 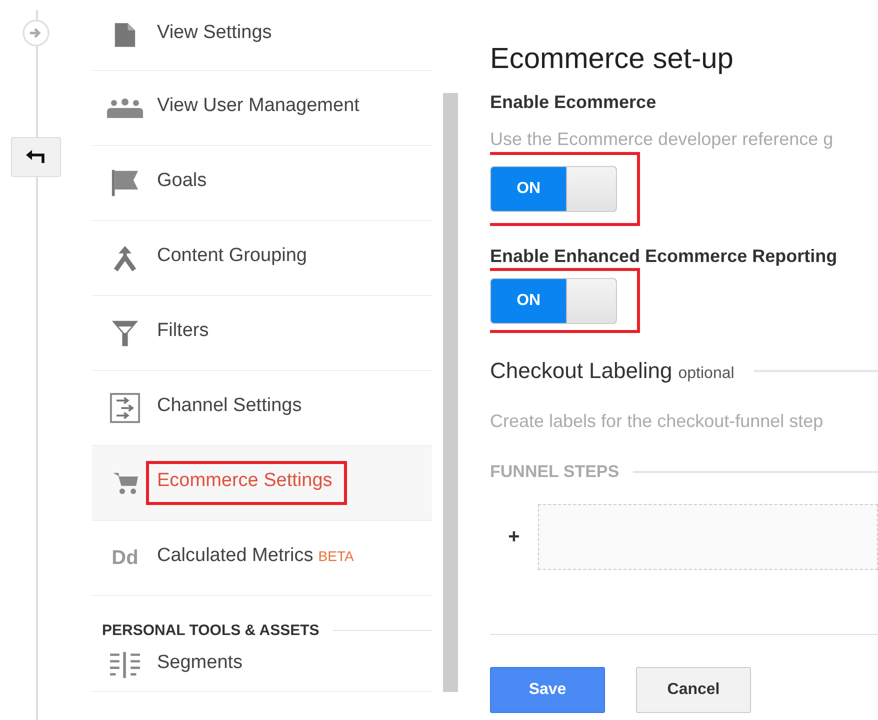 What do you see at coordinates (211, 630) in the screenshot?
I see `section-heading: PERSONAL TOOLS & ASSETS` at bounding box center [211, 630].